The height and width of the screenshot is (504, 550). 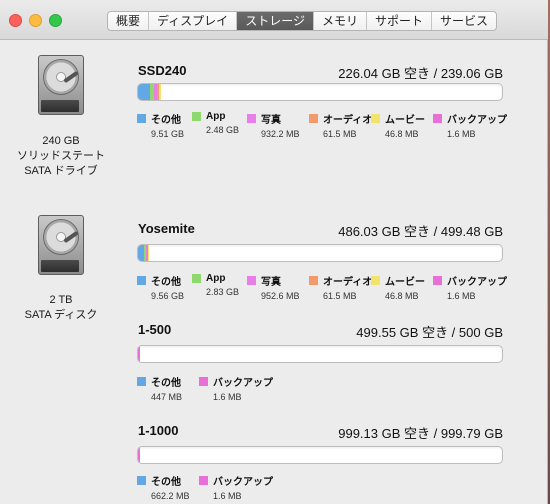 I want to click on disk-2-label: 2 TB SATA ディスク, so click(x=61, y=308).